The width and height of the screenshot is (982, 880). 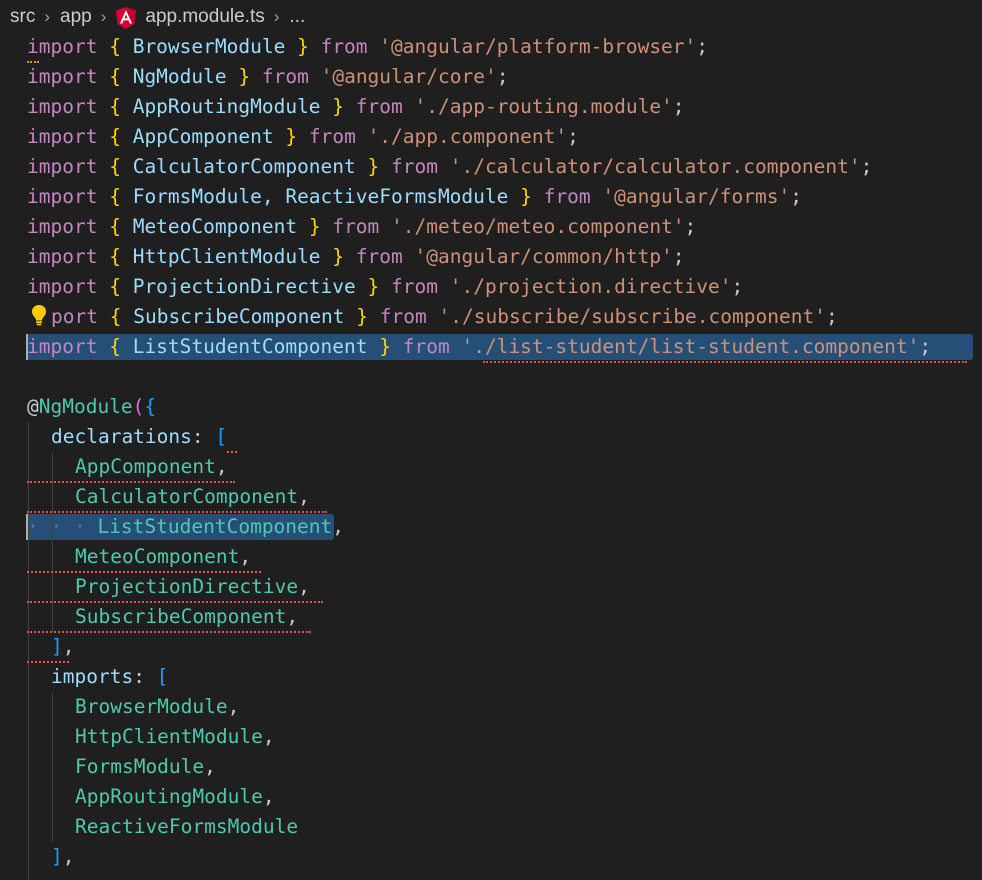 I want to click on breadcrumb-app: app, so click(x=76, y=17).